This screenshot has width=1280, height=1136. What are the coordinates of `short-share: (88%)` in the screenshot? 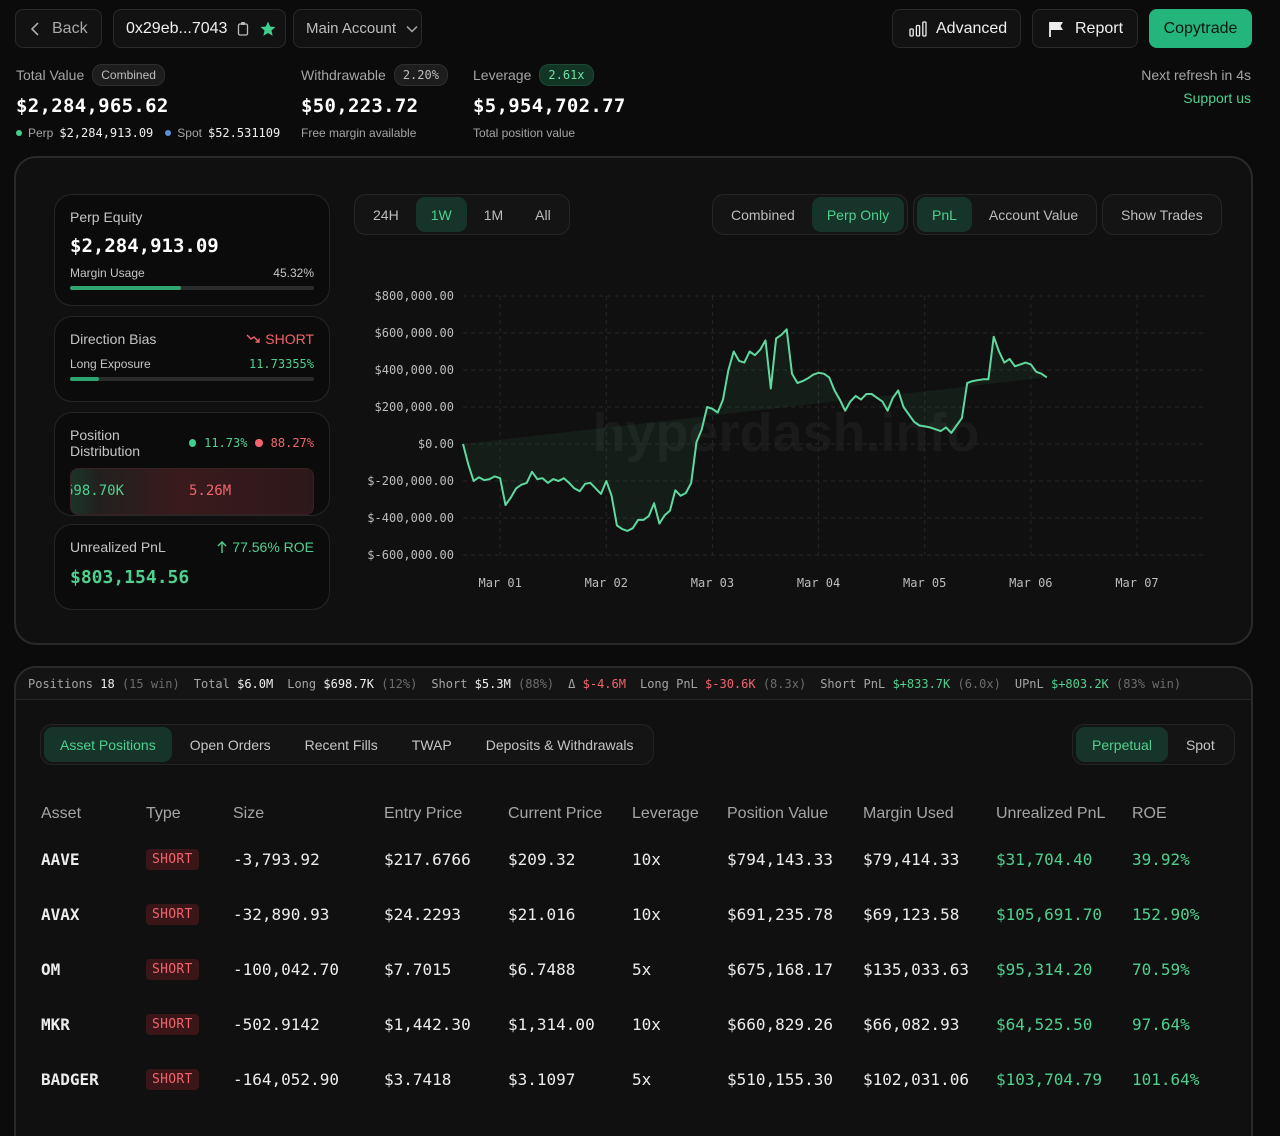 It's located at (536, 683).